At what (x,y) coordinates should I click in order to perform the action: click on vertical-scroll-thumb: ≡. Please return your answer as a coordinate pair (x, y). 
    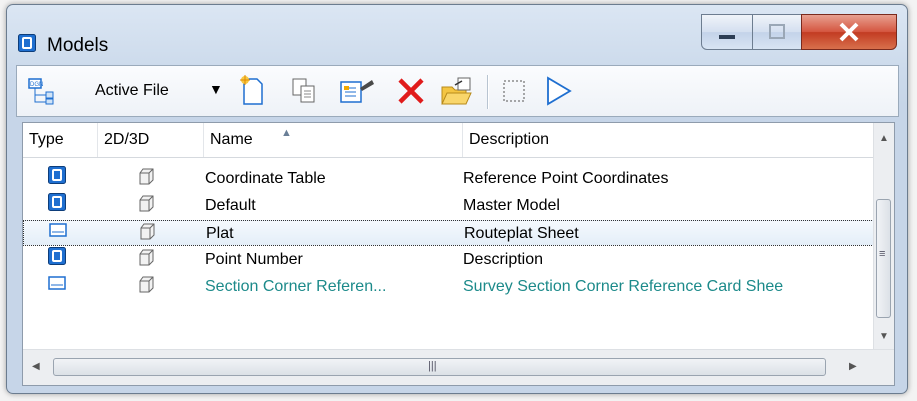
    Looking at the image, I should click on (883, 258).